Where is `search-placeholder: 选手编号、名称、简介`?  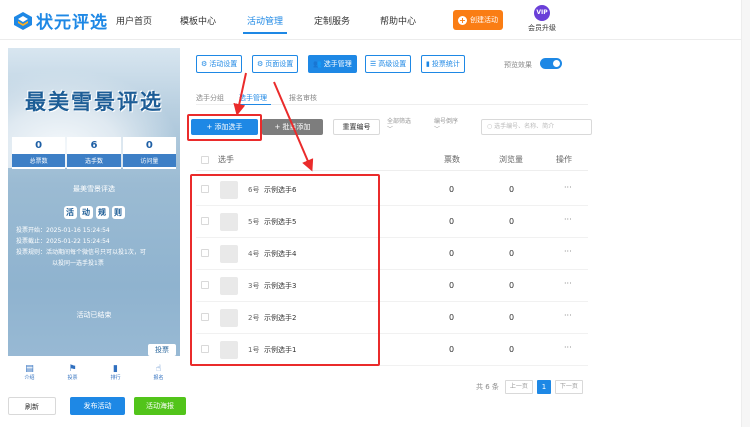
search-placeholder: 选手编号、名称、简介 is located at coordinates (524, 126).